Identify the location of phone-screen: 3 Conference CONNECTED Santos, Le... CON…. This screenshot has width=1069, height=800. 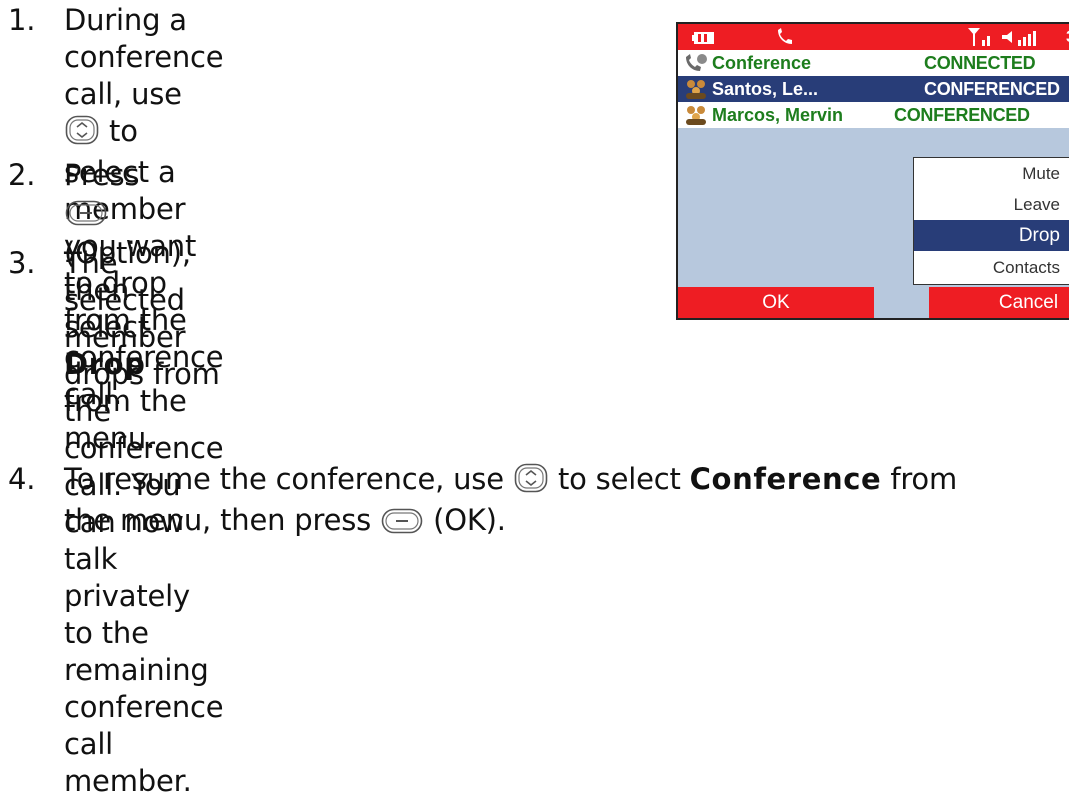
(872, 171).